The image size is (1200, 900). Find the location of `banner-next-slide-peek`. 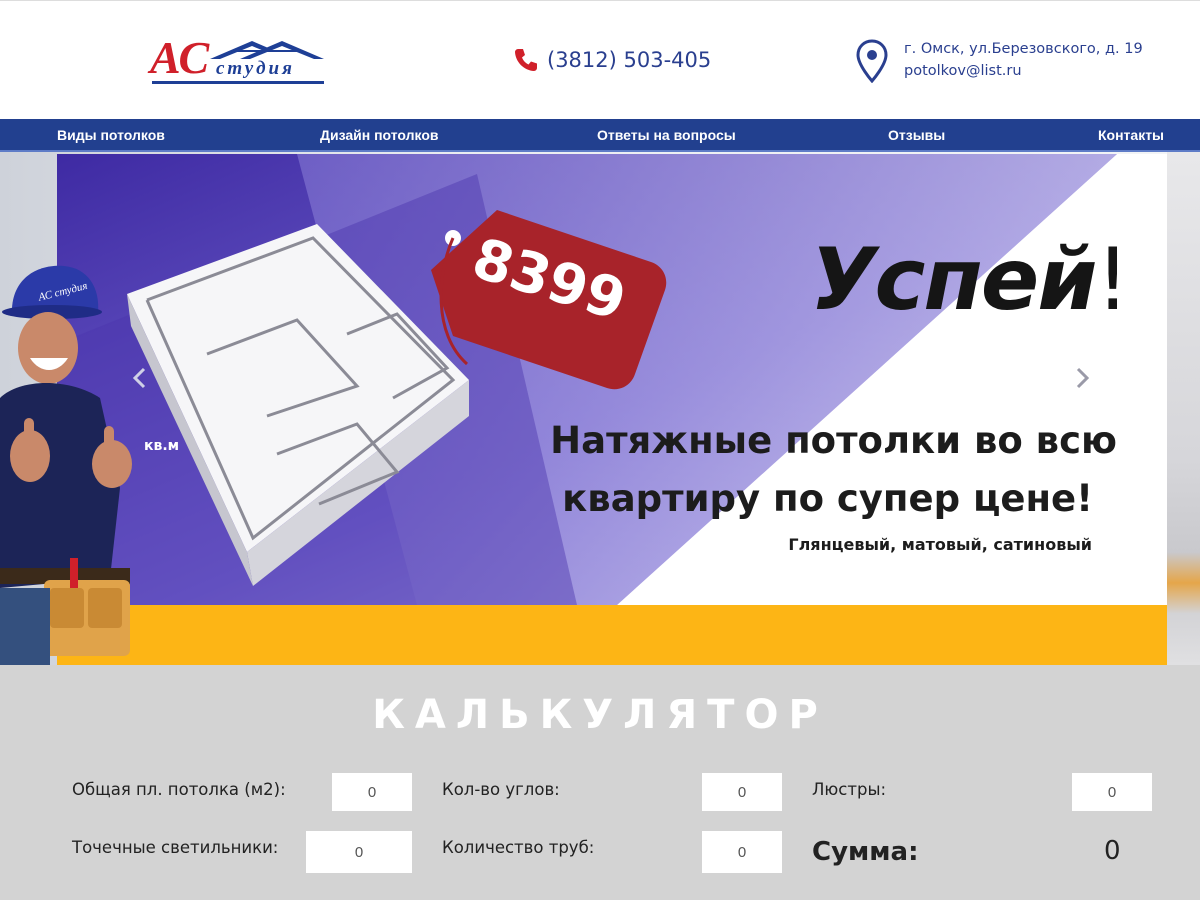

banner-next-slide-peek is located at coordinates (1183, 408).